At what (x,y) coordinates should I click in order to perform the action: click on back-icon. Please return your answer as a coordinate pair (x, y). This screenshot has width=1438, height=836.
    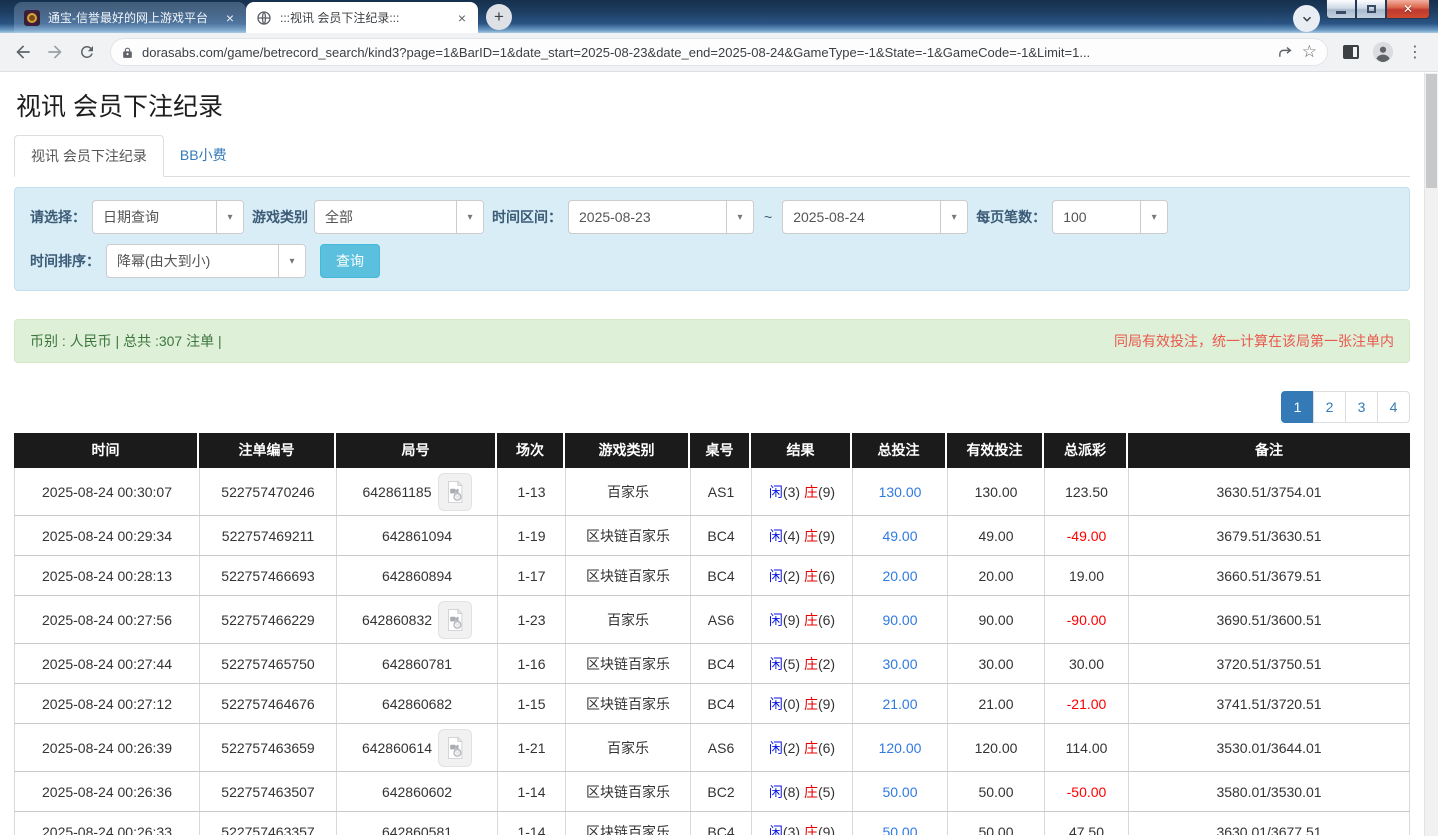
    Looking at the image, I should click on (23, 52).